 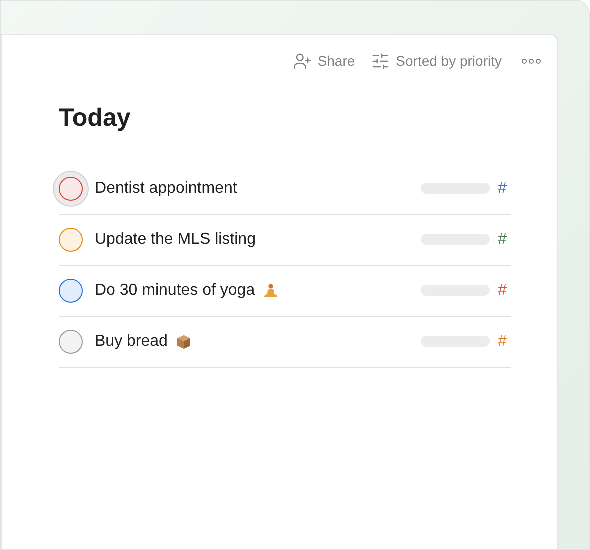 I want to click on more-button, so click(x=531, y=61).